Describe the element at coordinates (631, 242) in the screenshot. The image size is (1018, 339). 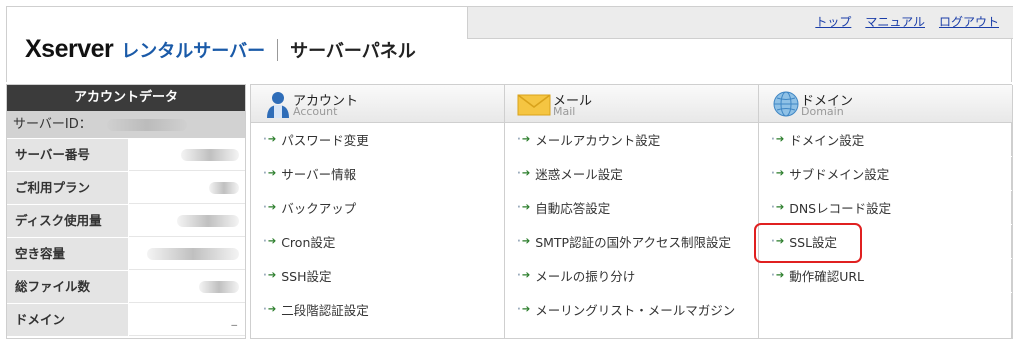
I see `menu-item-smtp-restriction: ·➔ SMTP認証の国外アクセス制限設定` at that location.